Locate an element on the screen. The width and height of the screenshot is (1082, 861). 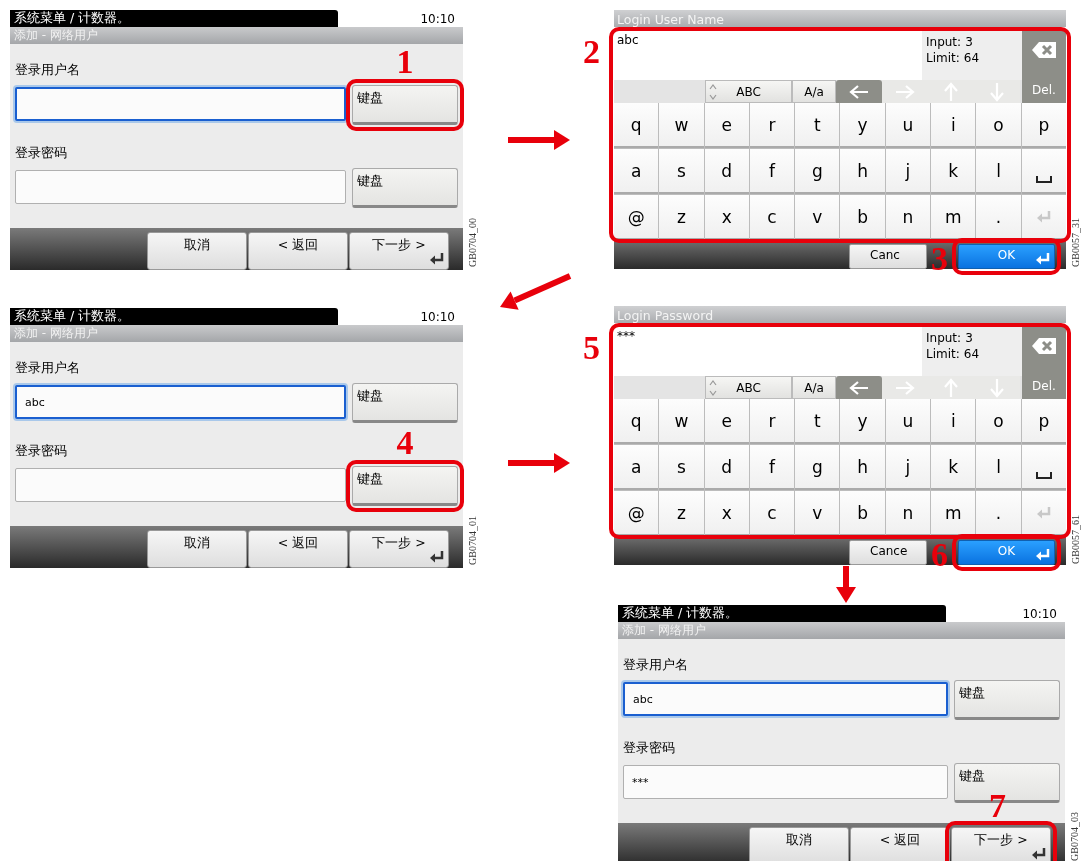
enter-icon is located at coordinates (437, 557).